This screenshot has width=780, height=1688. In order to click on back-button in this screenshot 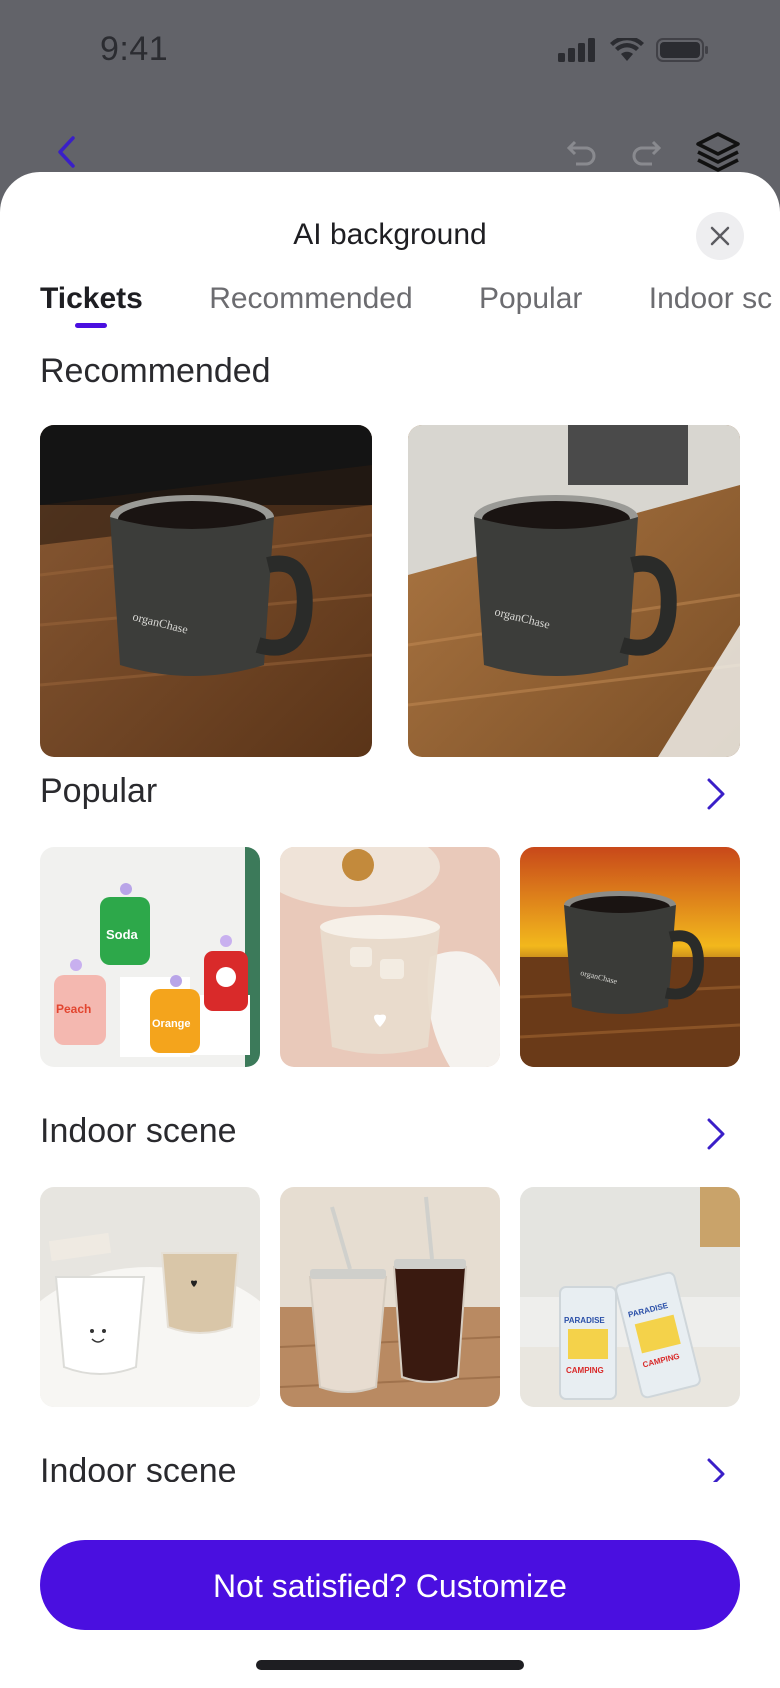, I will do `click(68, 152)`.